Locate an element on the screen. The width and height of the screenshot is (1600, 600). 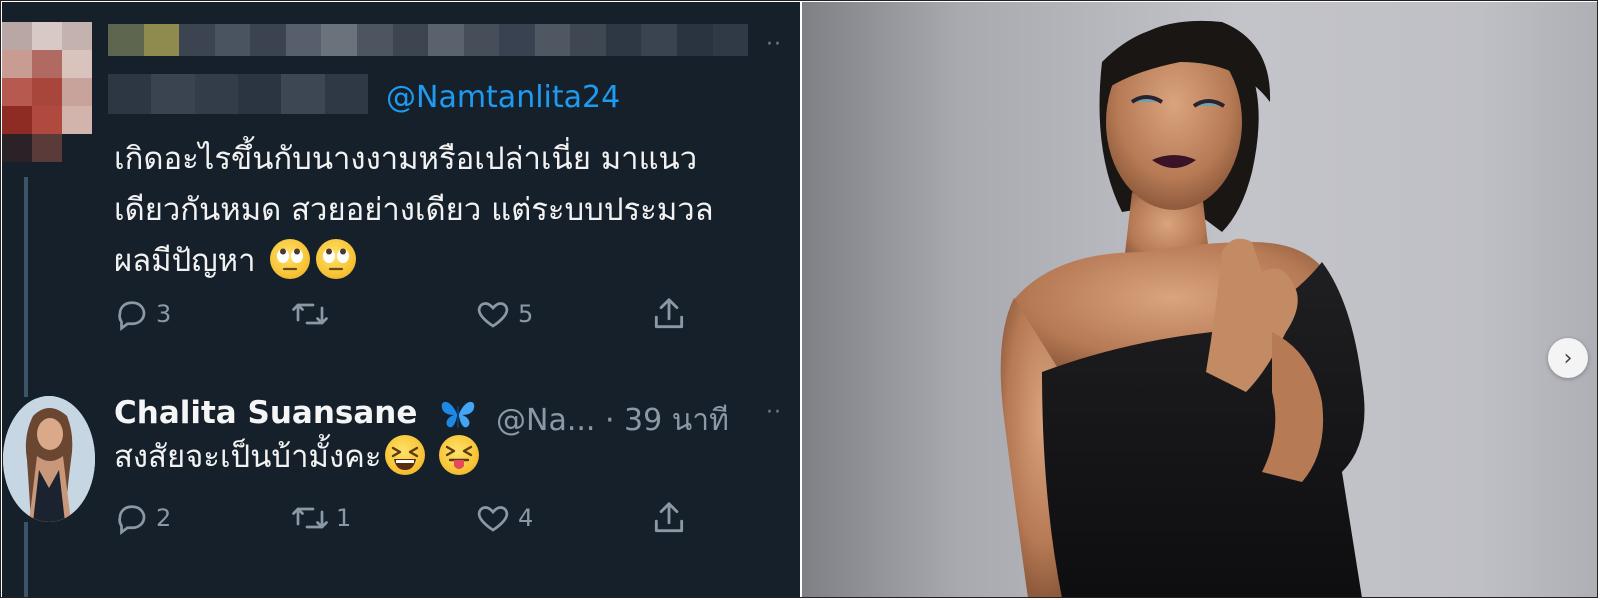
more-options-icon: ·· is located at coordinates (774, 45).